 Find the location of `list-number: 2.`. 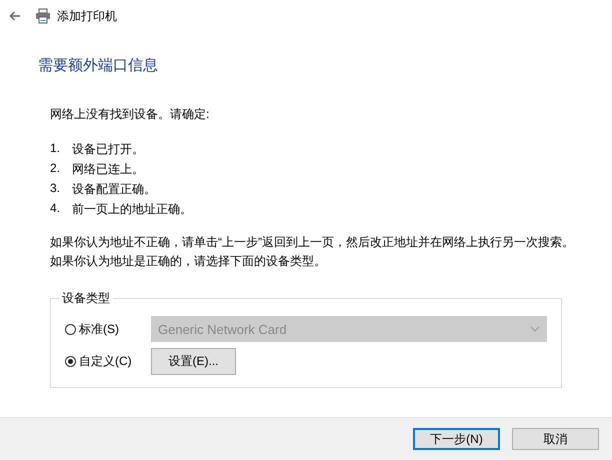

list-number: 2. is located at coordinates (56, 169).